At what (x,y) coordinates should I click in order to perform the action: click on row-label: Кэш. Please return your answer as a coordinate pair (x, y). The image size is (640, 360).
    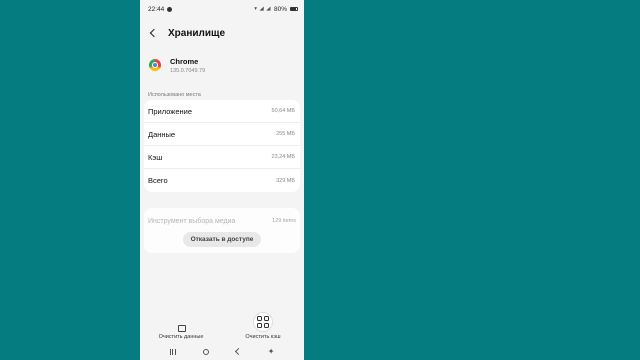
    Looking at the image, I should click on (155, 157).